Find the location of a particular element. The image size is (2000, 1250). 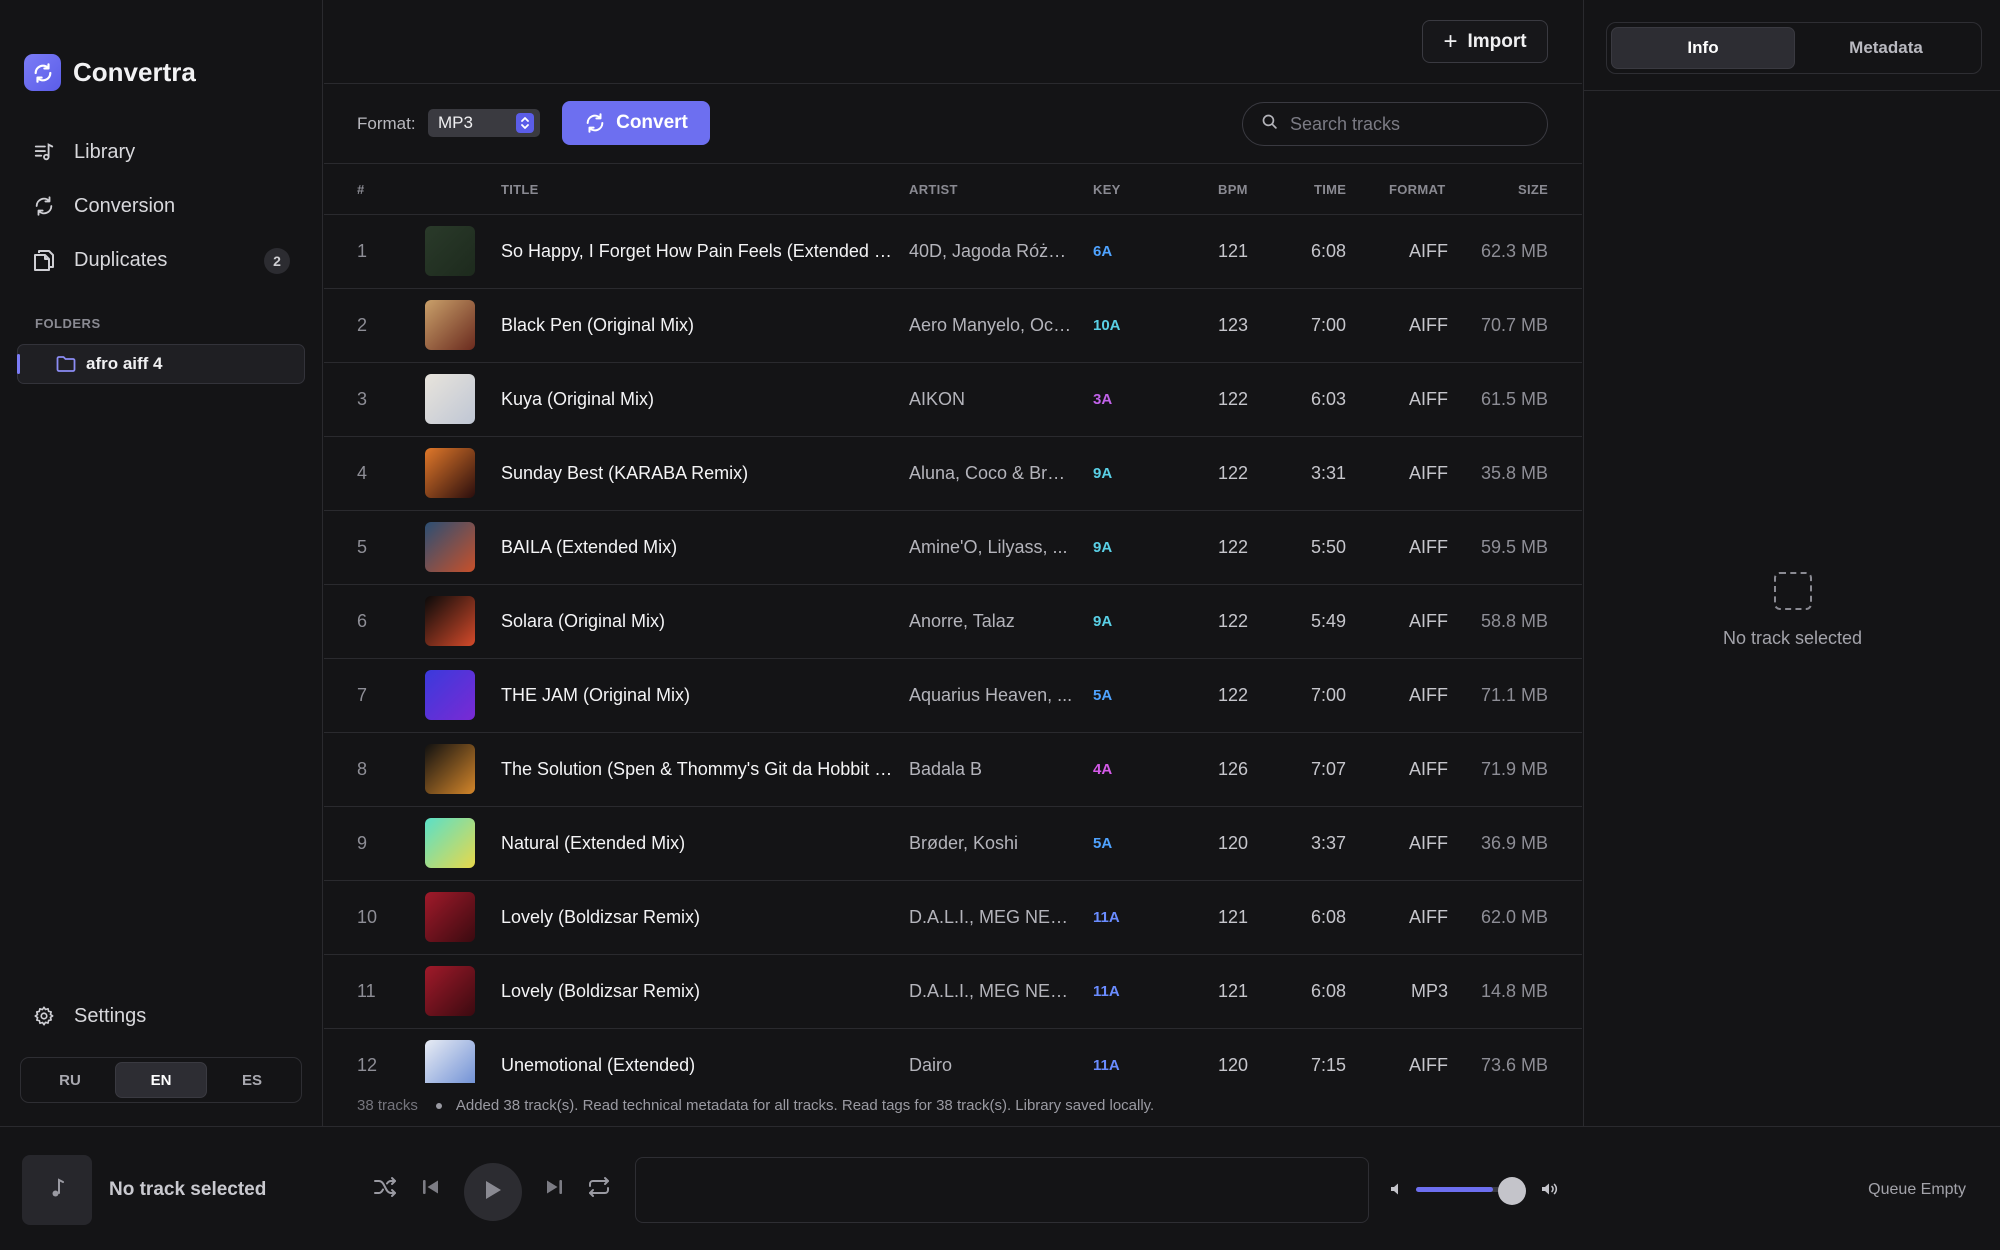

tab-metadata: Metadata is located at coordinates (1886, 48).